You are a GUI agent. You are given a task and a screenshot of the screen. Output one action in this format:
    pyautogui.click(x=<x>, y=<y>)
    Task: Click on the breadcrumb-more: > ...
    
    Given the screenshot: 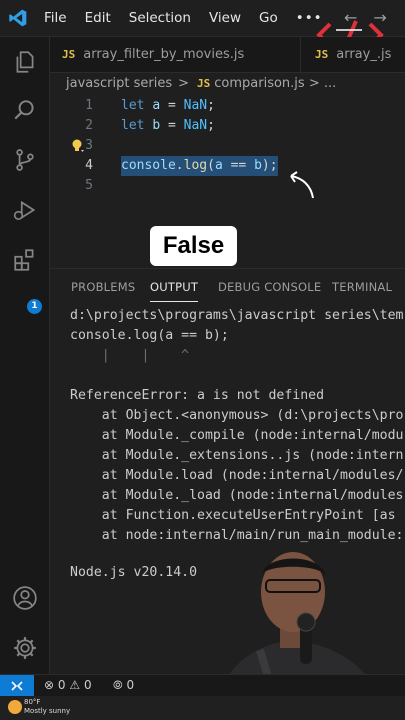 What is the action you would take?
    pyautogui.click(x=322, y=83)
    